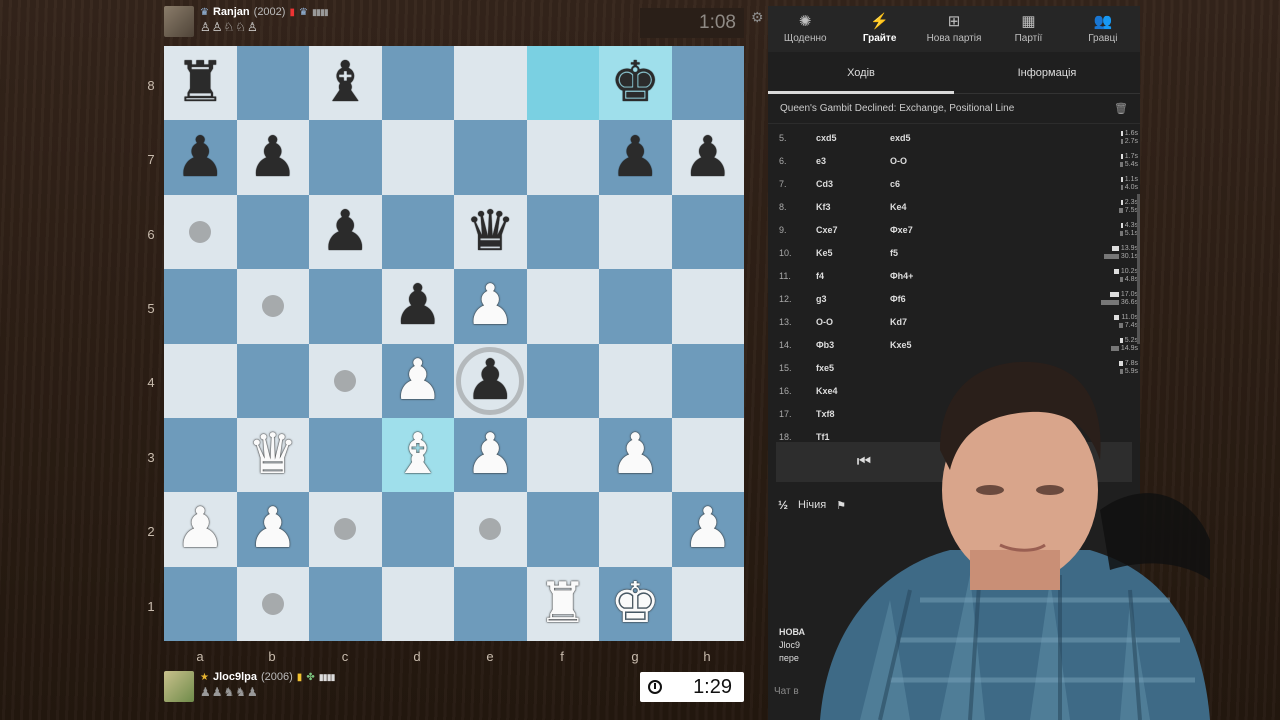  What do you see at coordinates (954, 298) in the screenshot?
I see `move-row: 12. g3 Фf6 17.0s 36.6s` at bounding box center [954, 298].